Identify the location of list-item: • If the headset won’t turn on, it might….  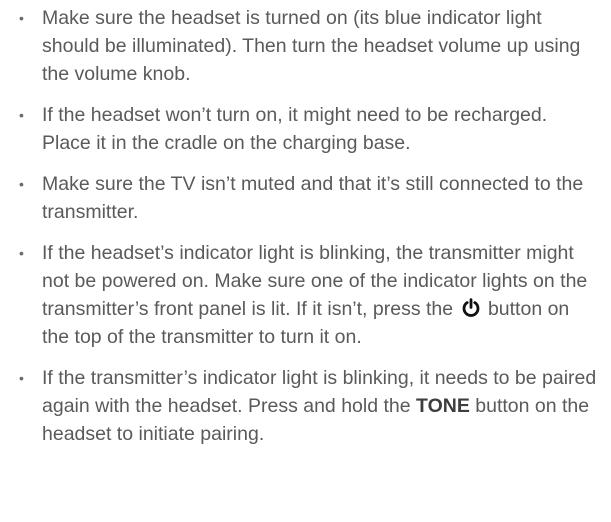
(304, 129).